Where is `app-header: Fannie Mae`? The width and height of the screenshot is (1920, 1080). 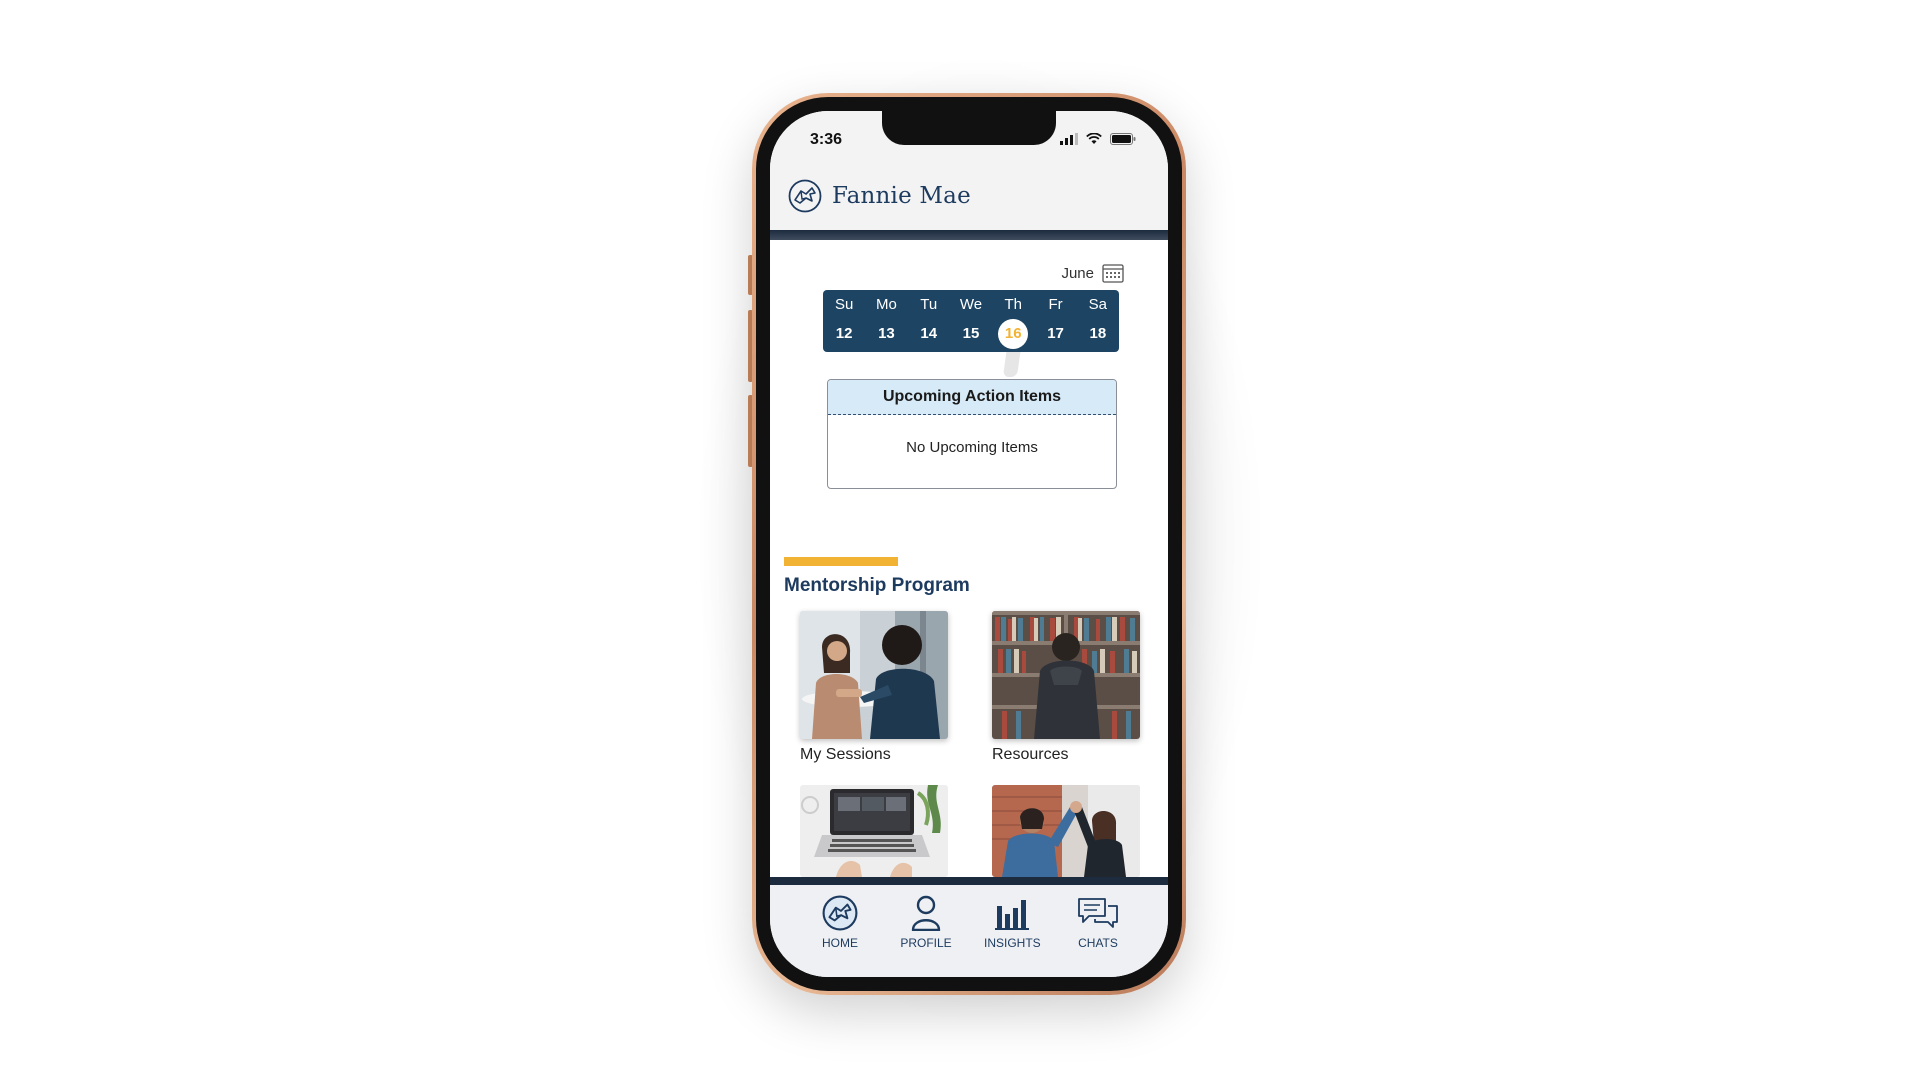 app-header: Fannie Mae is located at coordinates (969, 199).